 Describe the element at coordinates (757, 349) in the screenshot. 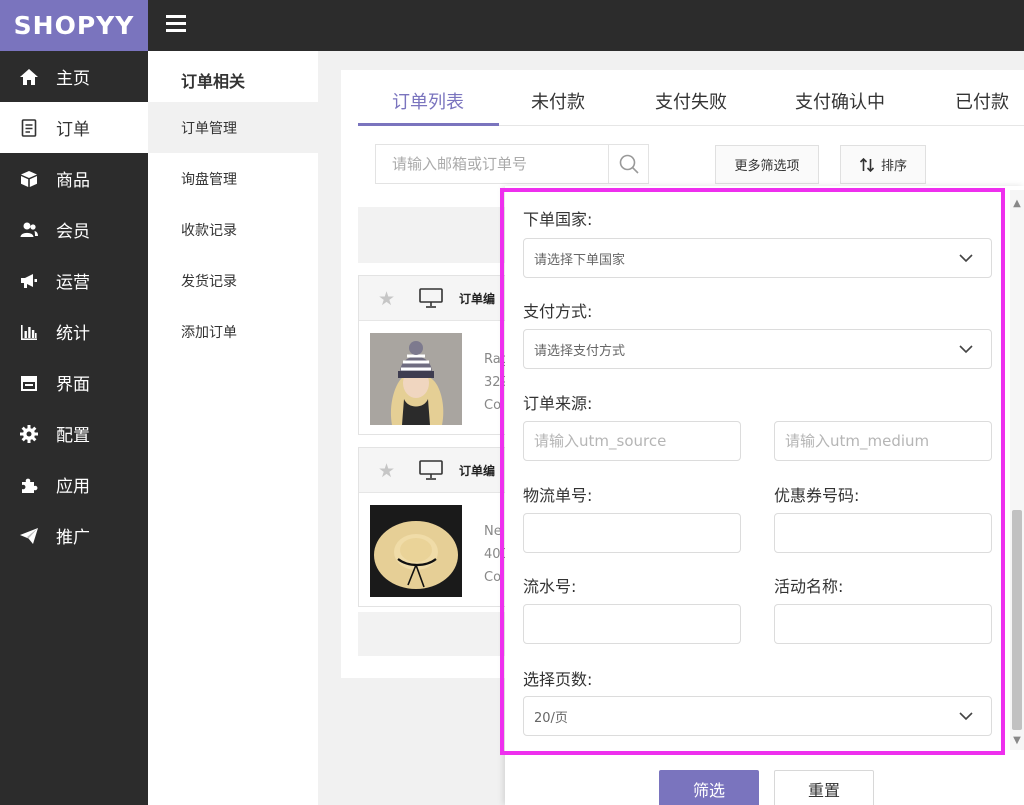

I see `payment-select: 请选择支付方式` at that location.